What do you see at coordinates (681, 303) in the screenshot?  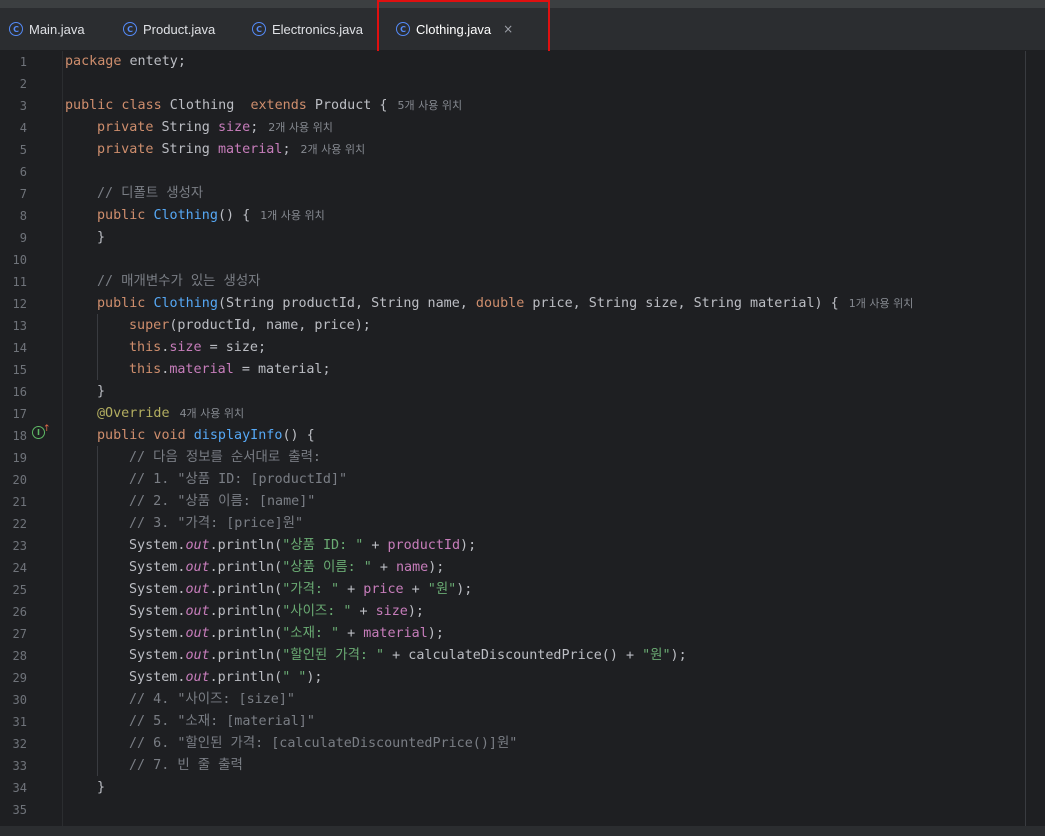 I see `token: price, String size, String material) {` at bounding box center [681, 303].